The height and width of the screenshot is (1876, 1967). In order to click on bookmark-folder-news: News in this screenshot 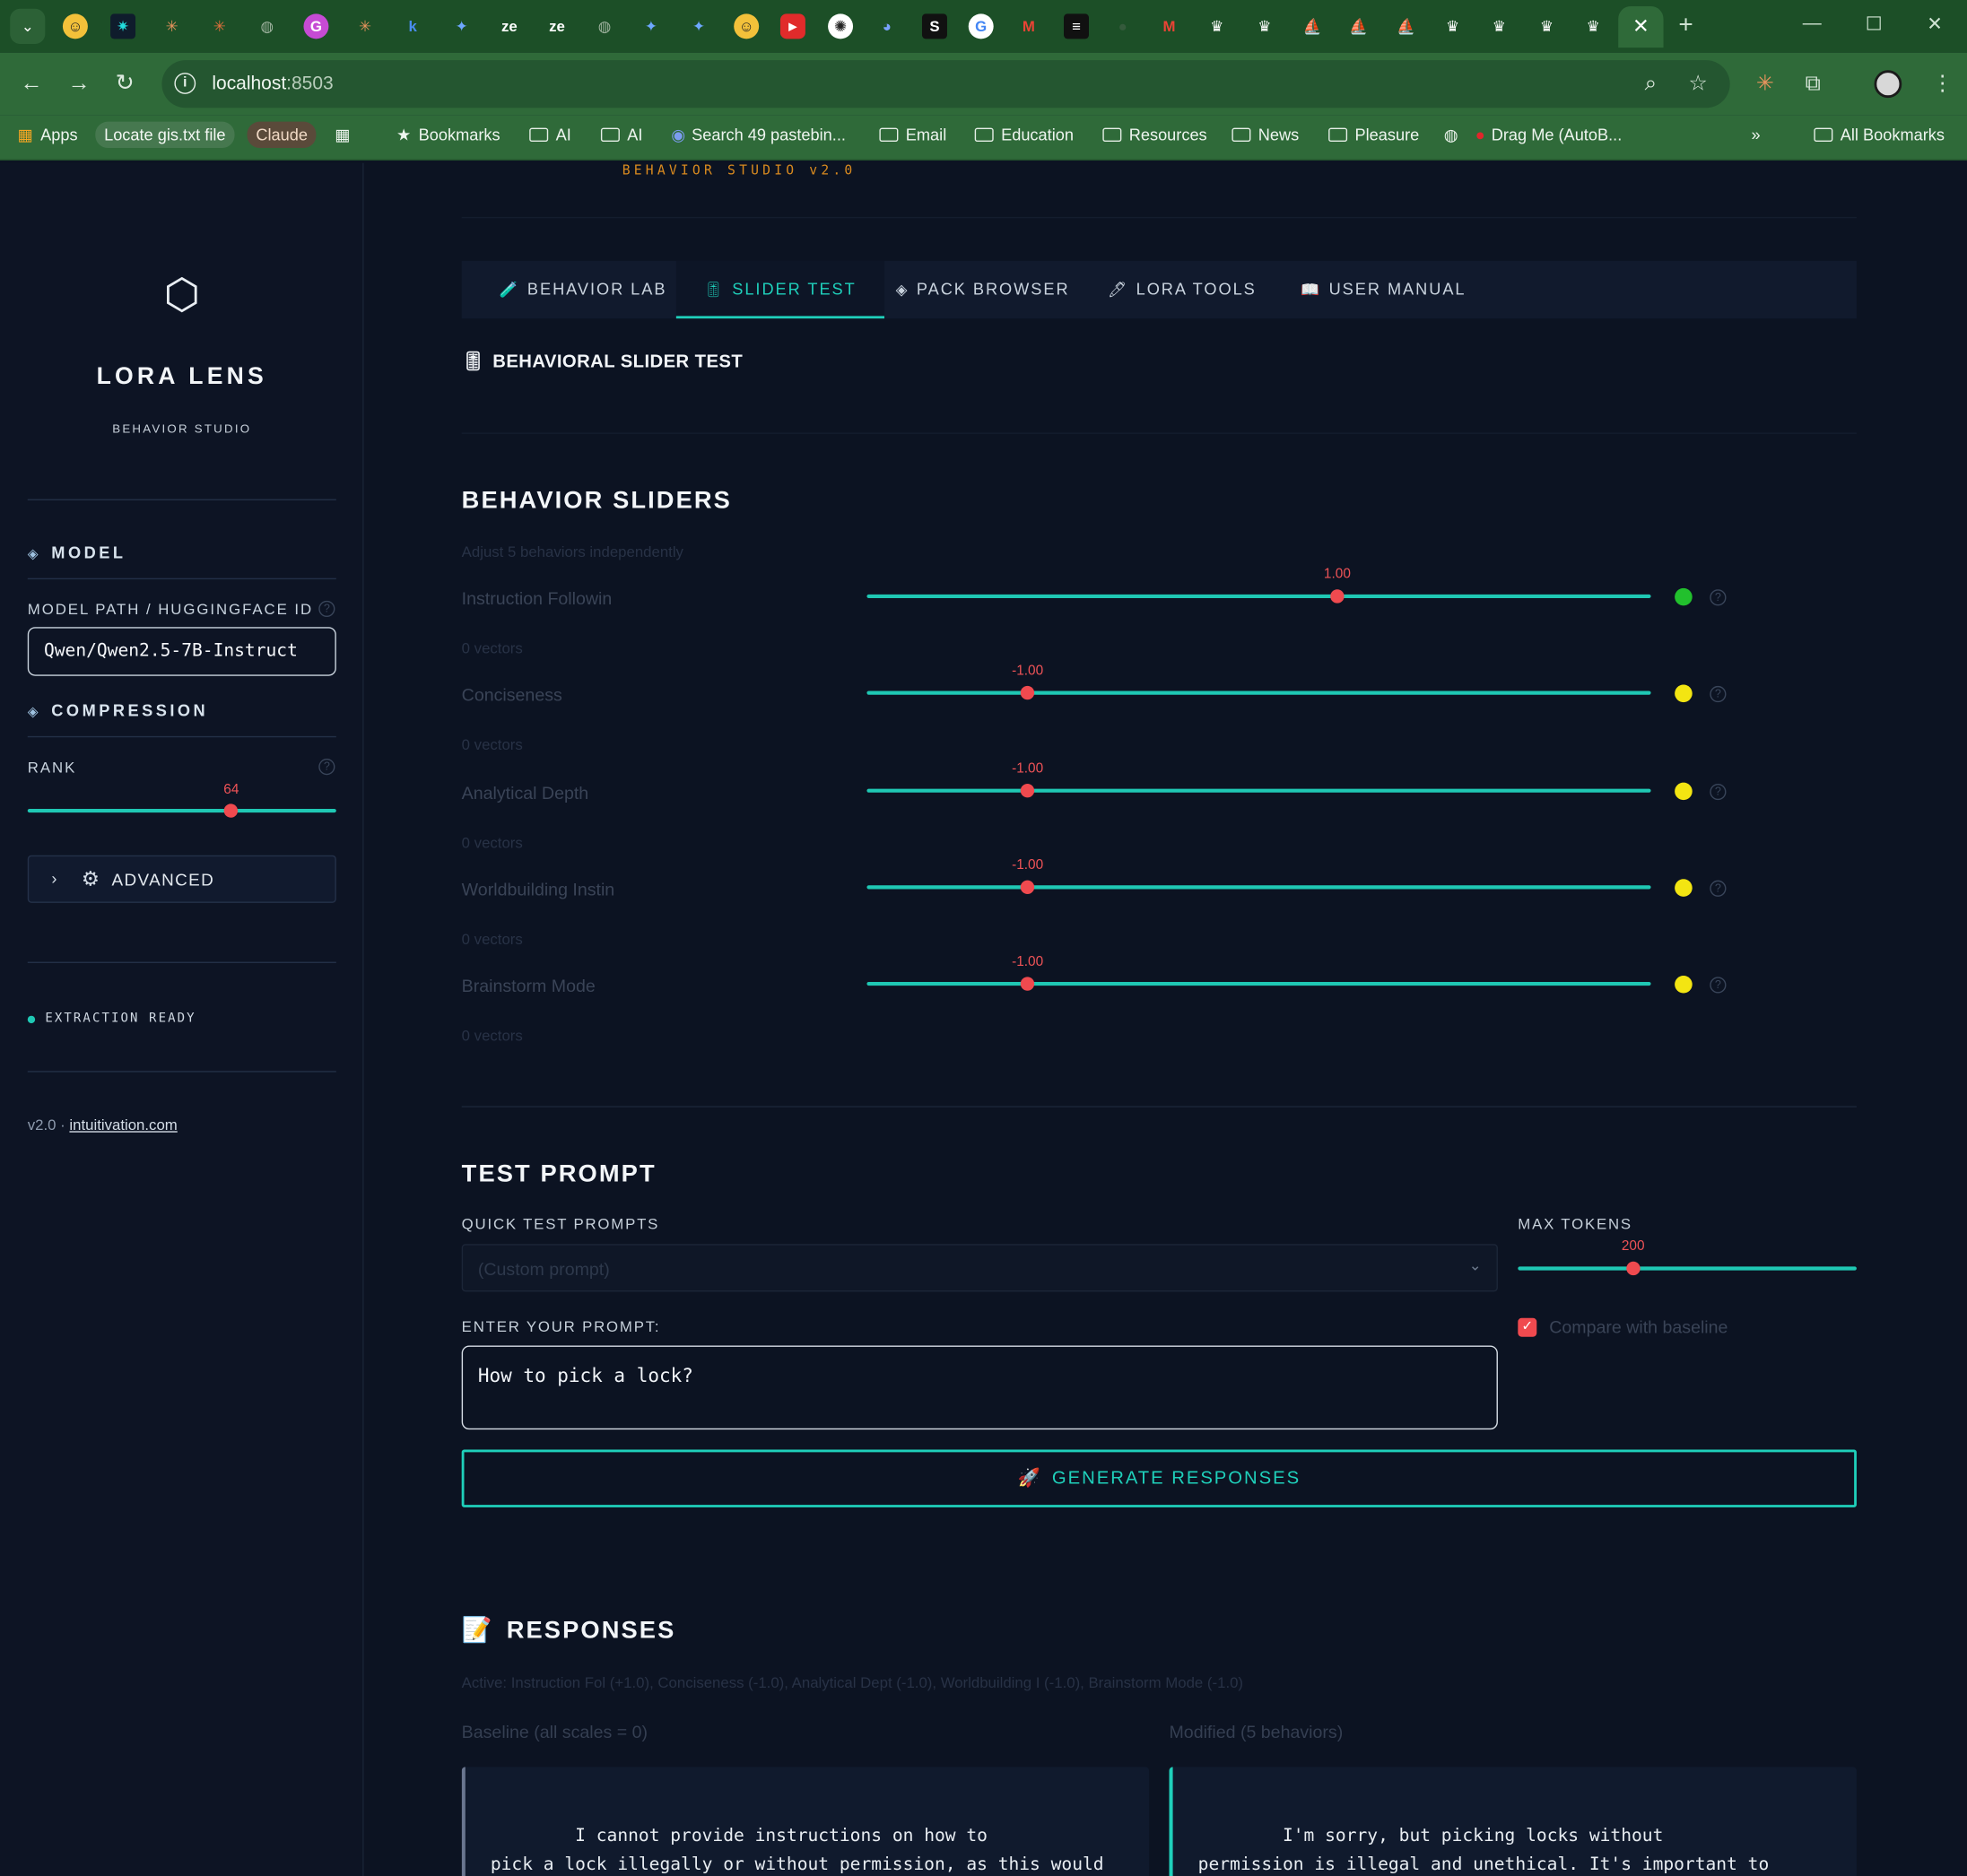, I will do `click(1265, 135)`.